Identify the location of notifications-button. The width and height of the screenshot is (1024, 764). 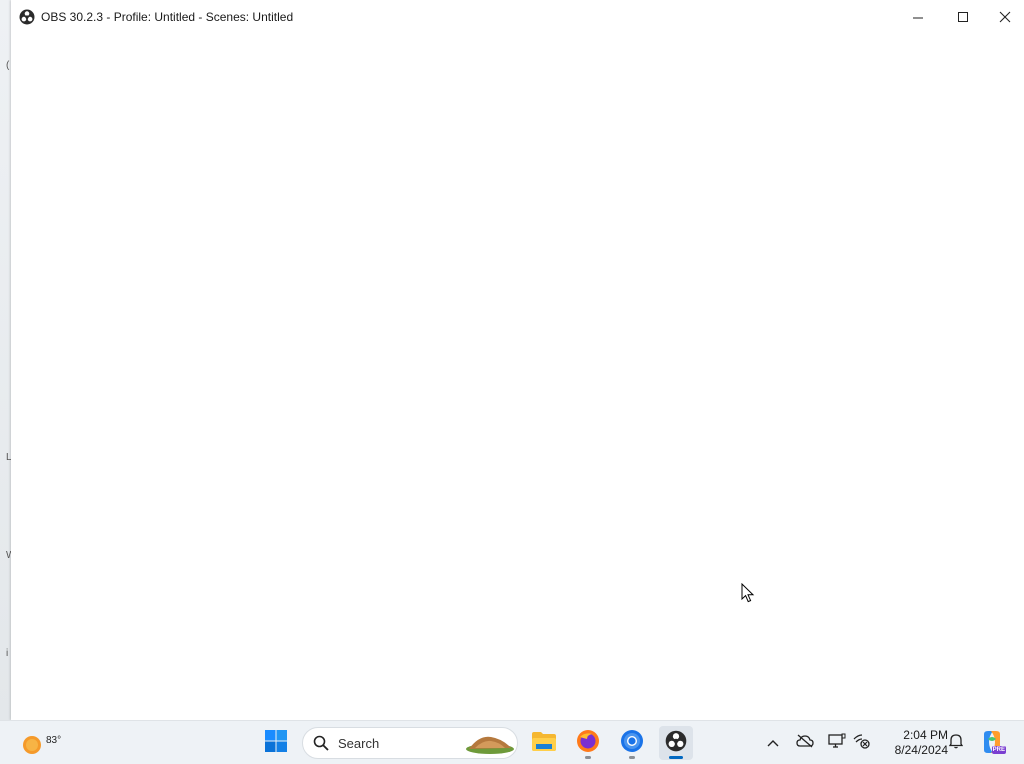
(956, 743).